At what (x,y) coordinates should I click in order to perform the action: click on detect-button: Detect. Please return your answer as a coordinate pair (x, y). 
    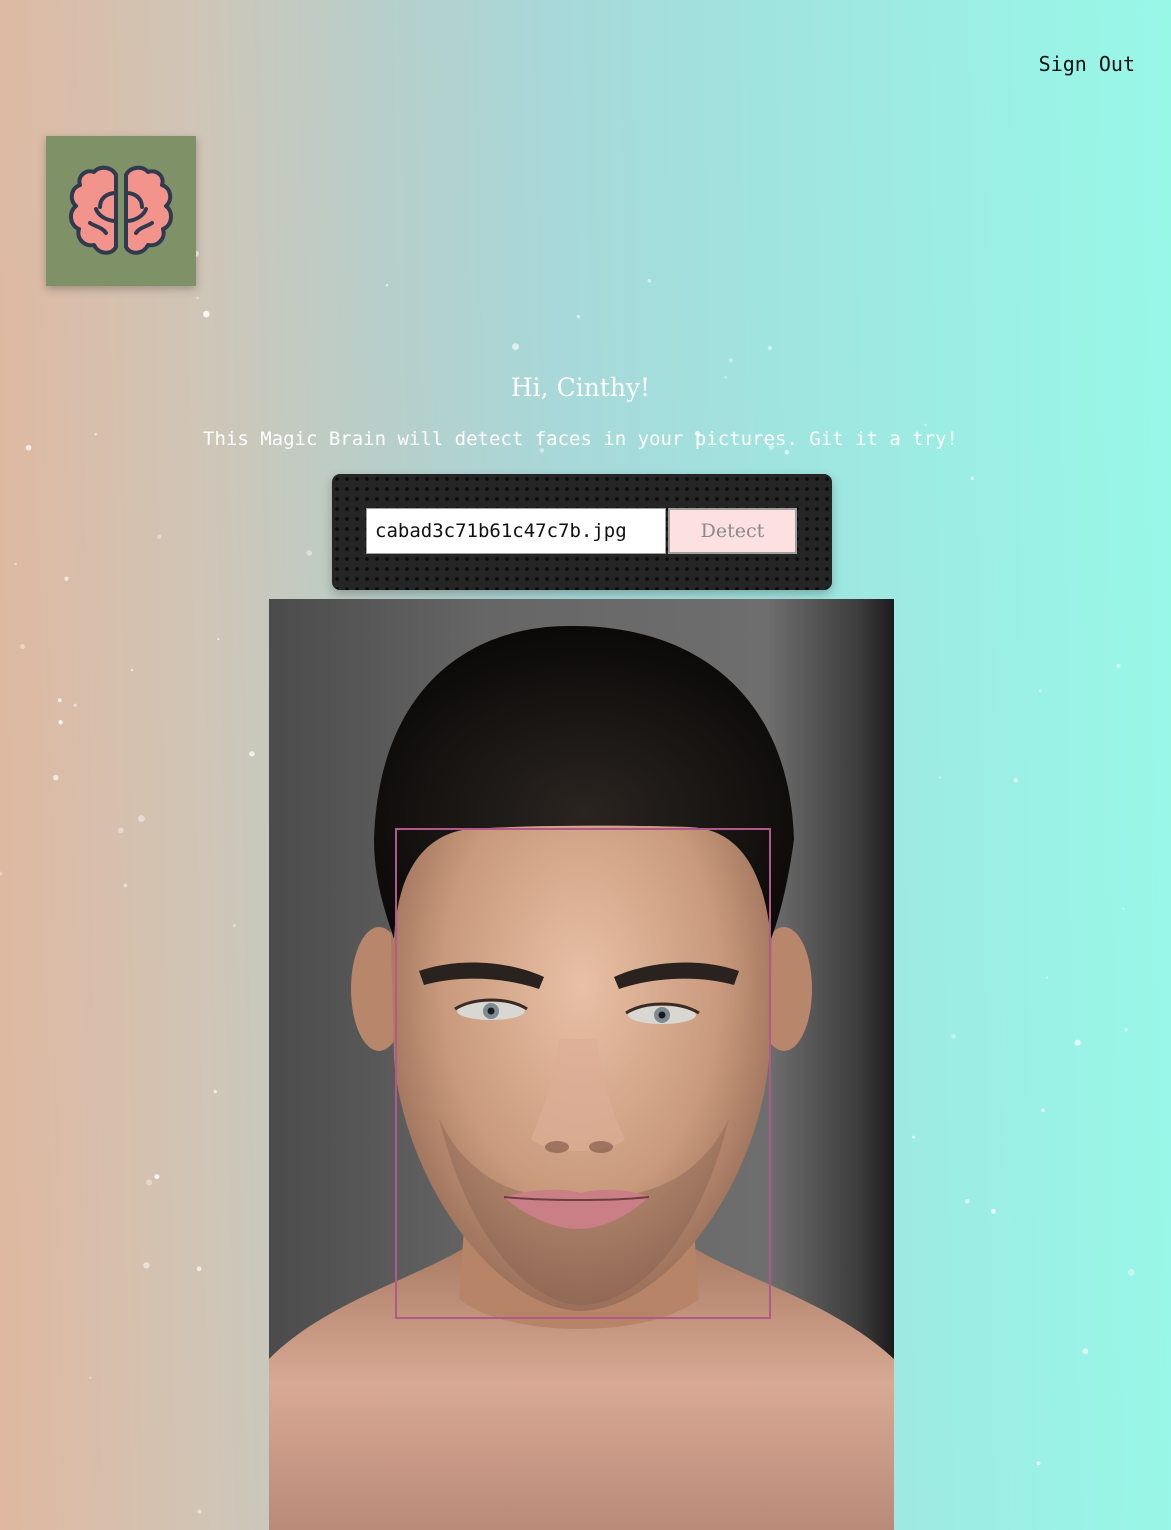
    Looking at the image, I should click on (732, 531).